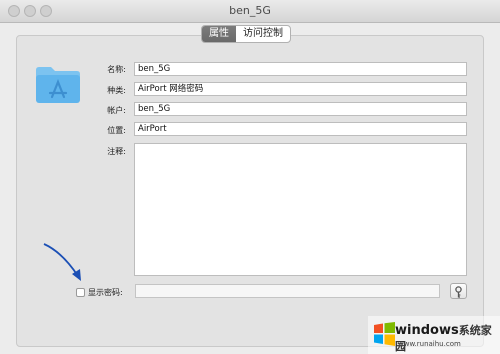  I want to click on account-field: ben_5G, so click(300, 109).